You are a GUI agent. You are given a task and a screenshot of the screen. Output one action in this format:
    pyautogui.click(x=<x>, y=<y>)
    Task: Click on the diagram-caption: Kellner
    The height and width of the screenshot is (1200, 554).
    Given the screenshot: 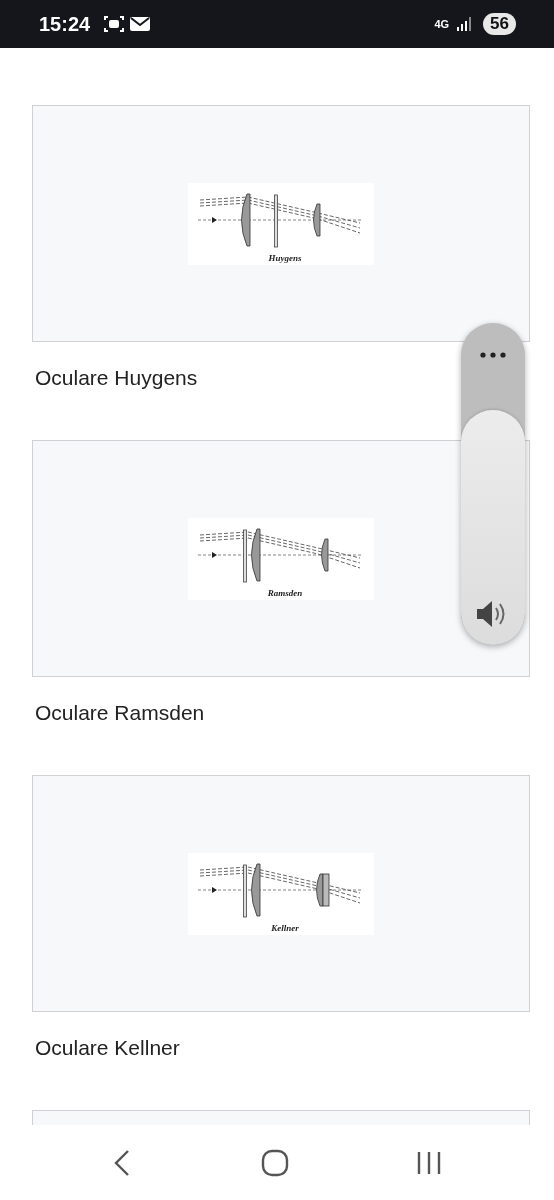 What is the action you would take?
    pyautogui.click(x=285, y=927)
    